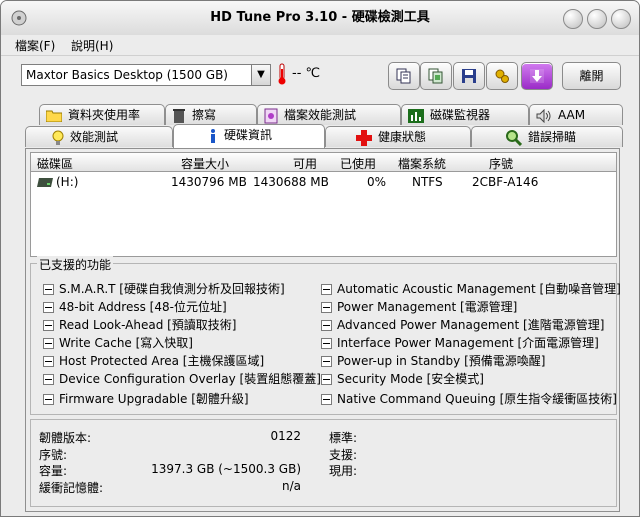 This screenshot has height=517, width=640. I want to click on options-icon, so click(502, 76).